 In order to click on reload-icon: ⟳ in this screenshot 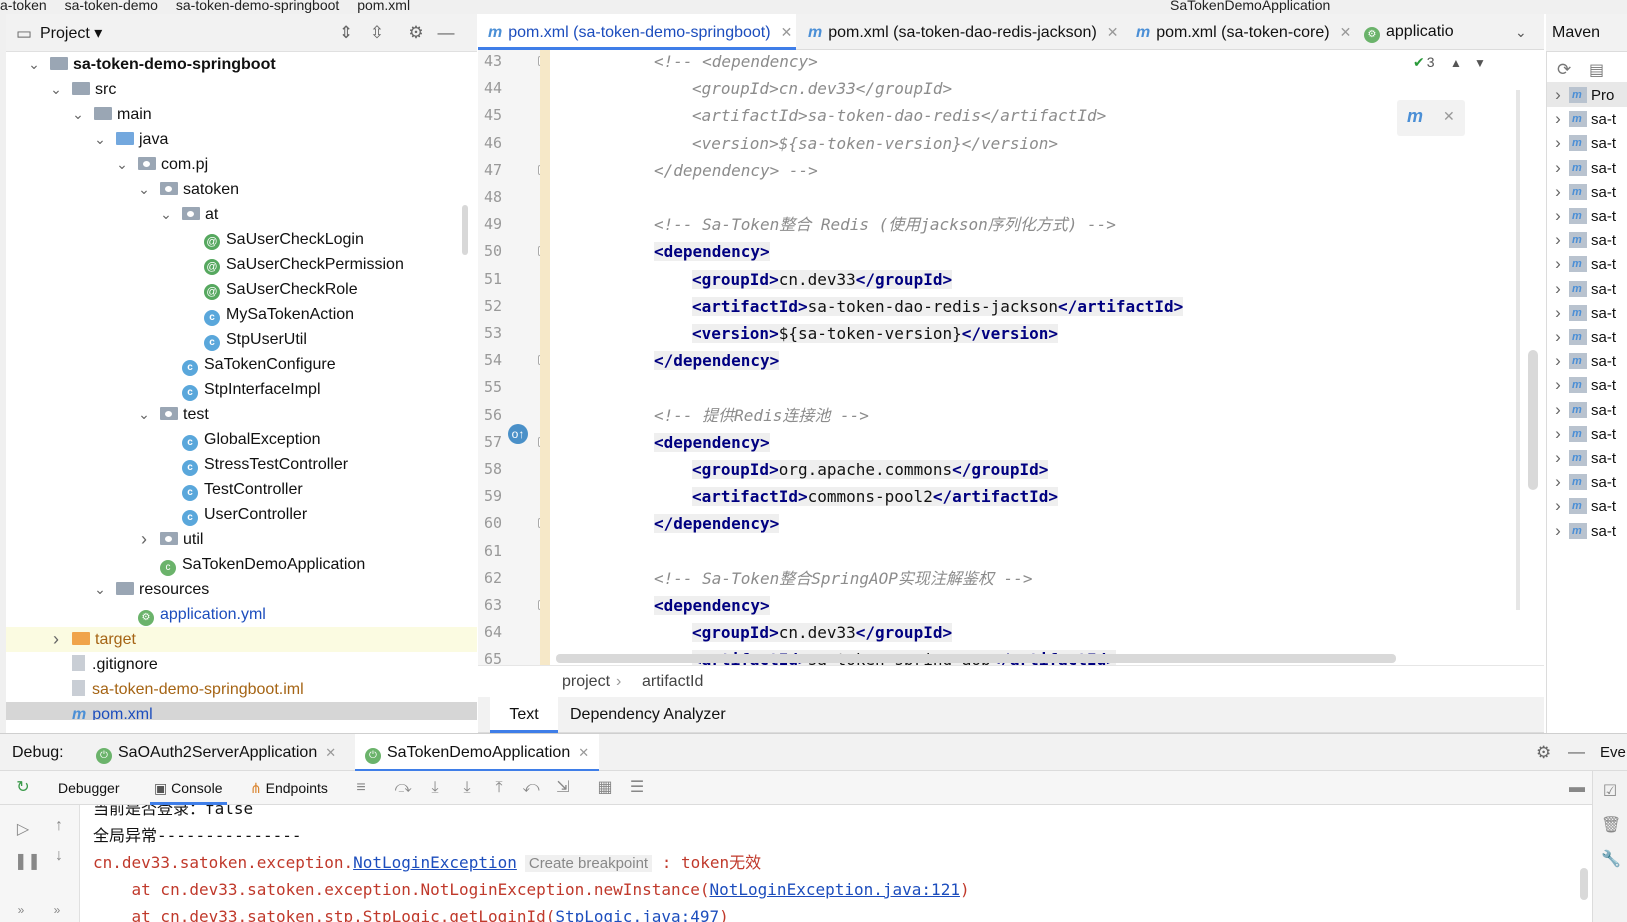, I will do `click(1564, 70)`.